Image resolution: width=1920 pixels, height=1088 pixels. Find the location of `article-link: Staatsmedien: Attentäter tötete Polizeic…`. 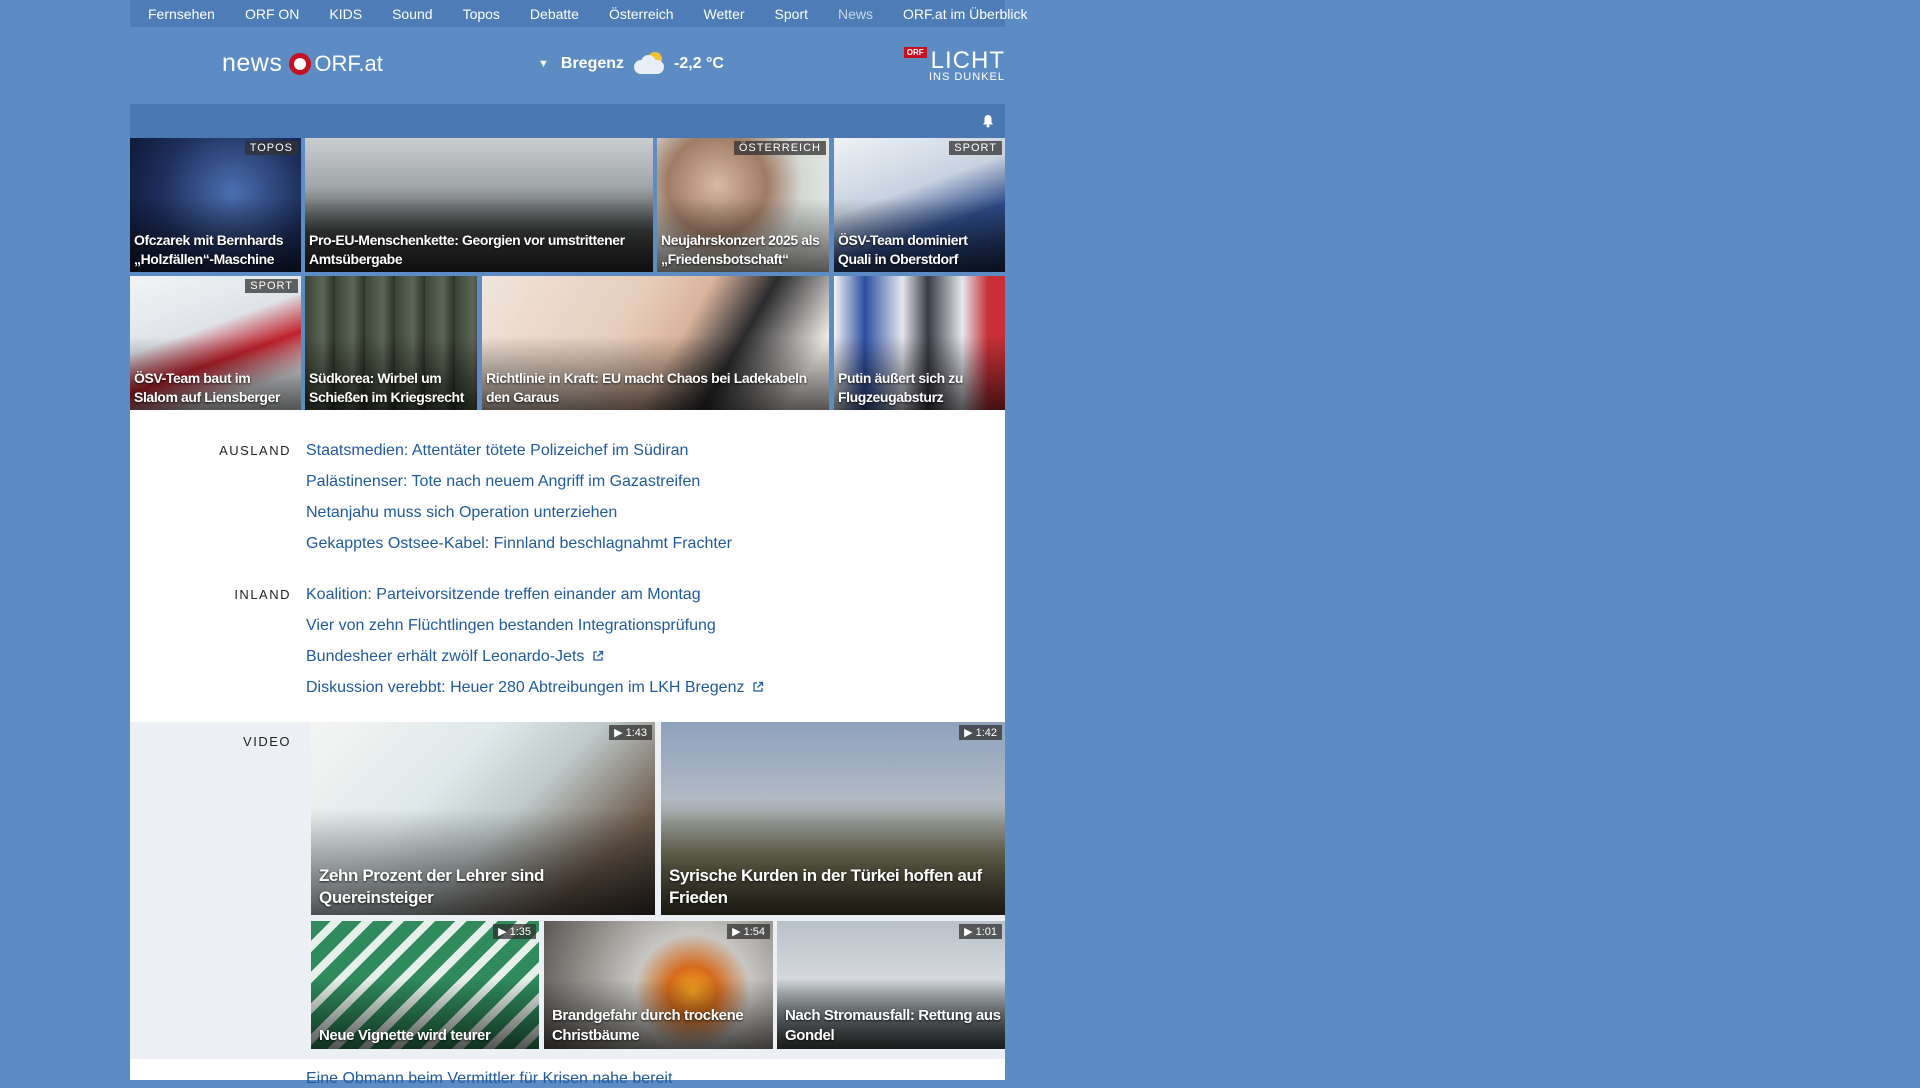

article-link: Staatsmedien: Attentäter tötete Polizeic… is located at coordinates (519, 450).